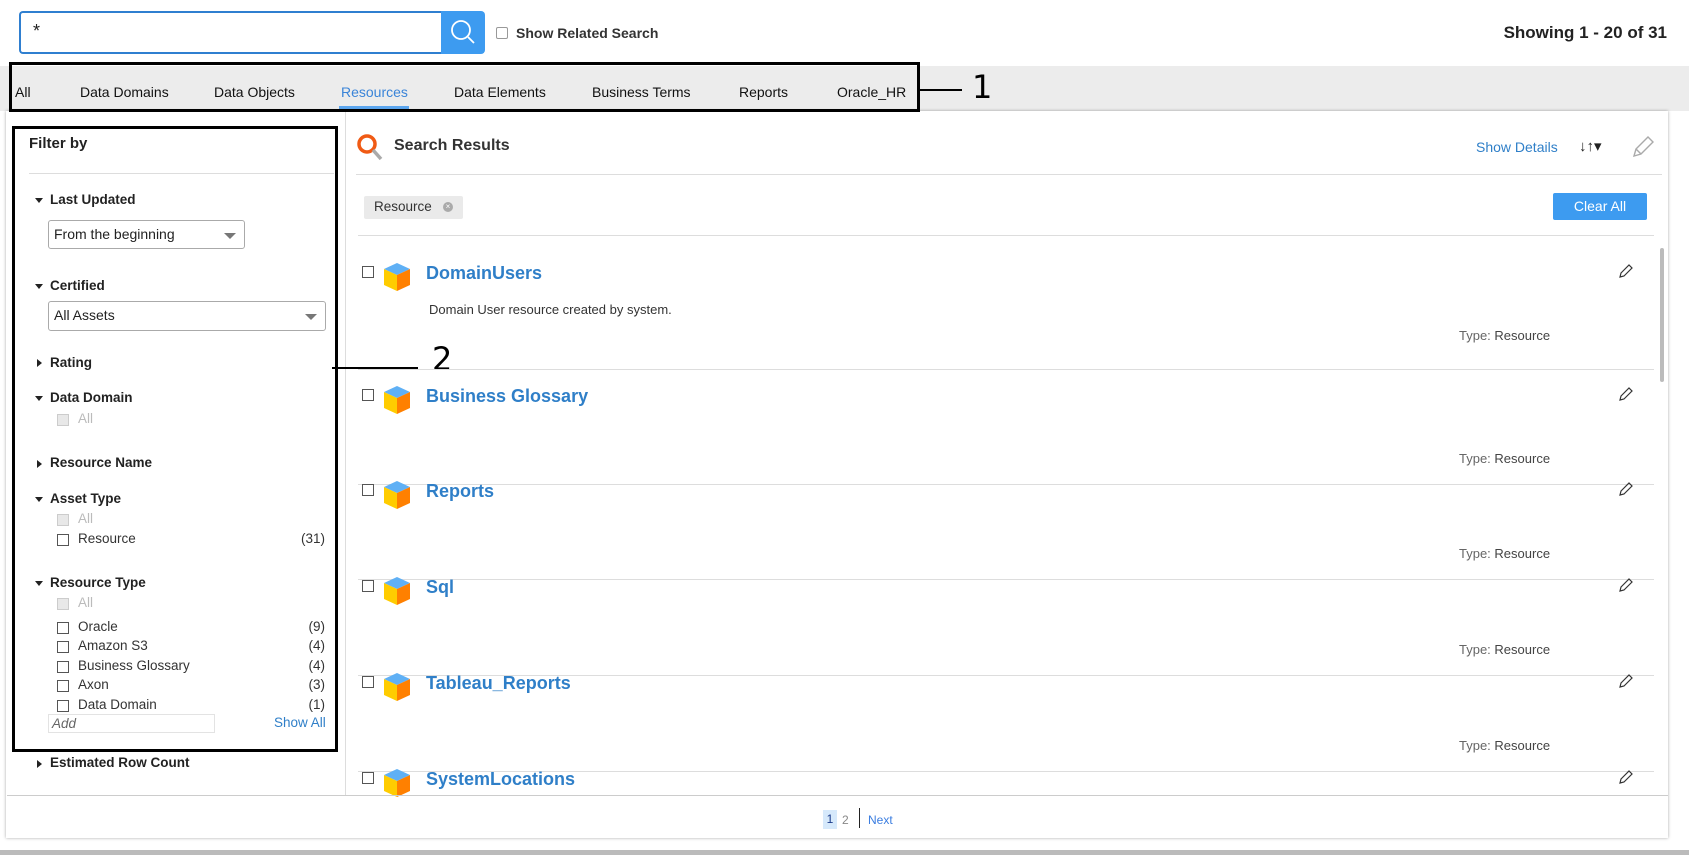 The height and width of the screenshot is (855, 1689). I want to click on remove-chip-icon: ×, so click(448, 207).